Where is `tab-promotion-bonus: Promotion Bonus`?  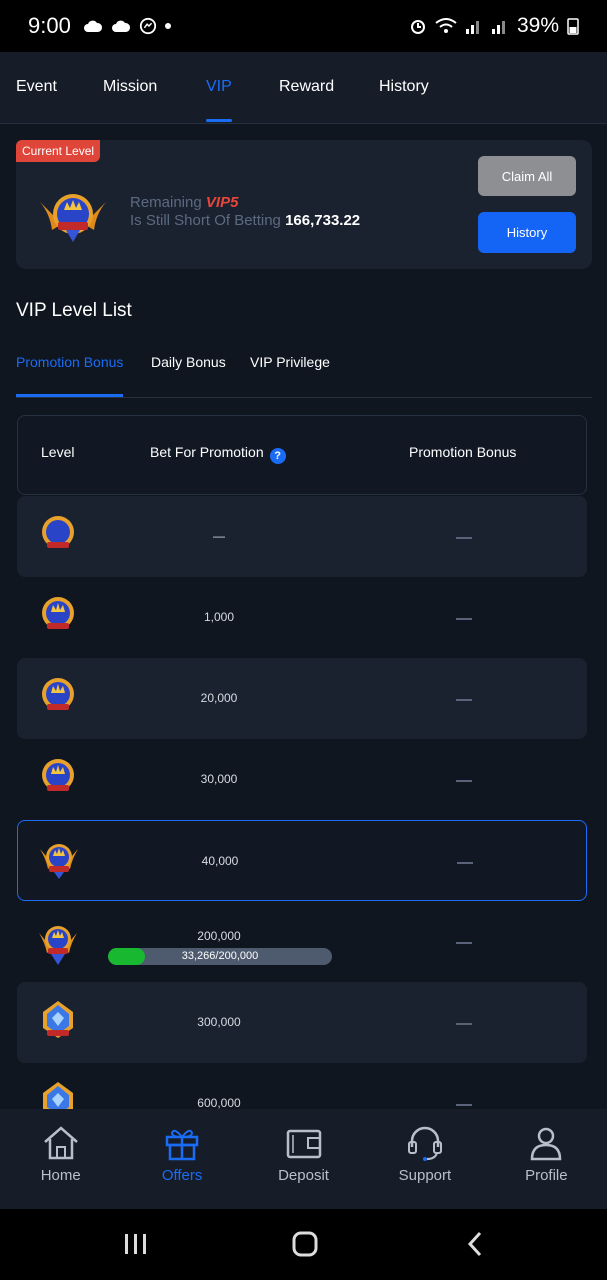
tab-promotion-bonus: Promotion Bonus is located at coordinates (70, 375).